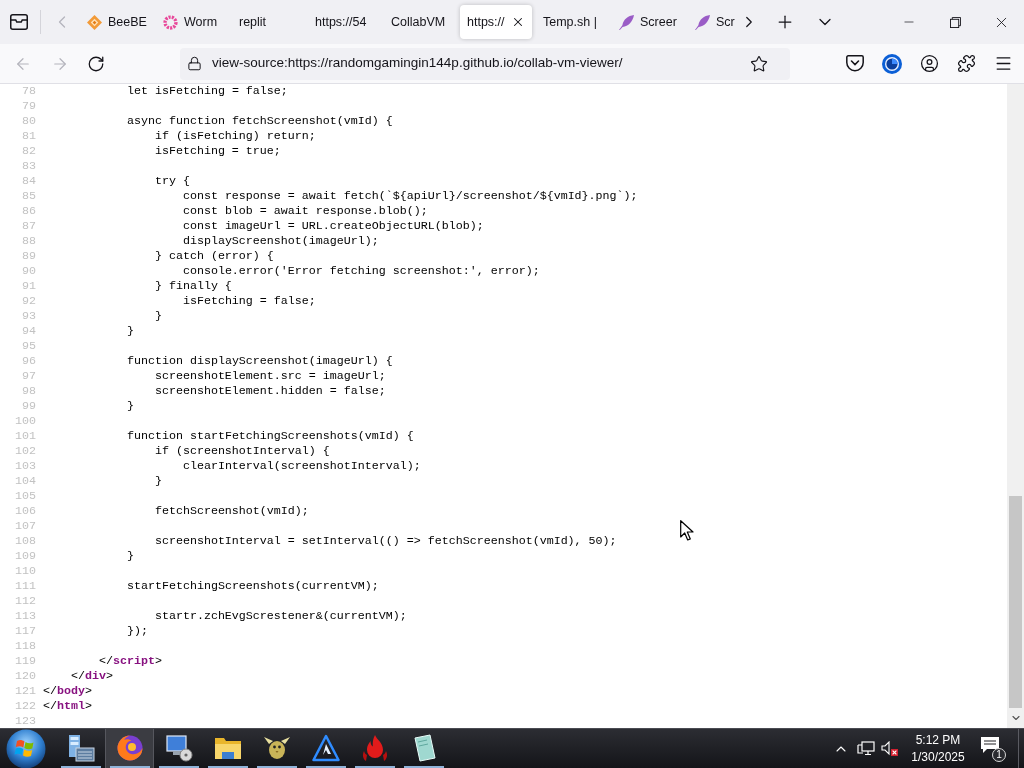 The height and width of the screenshot is (768, 1024). Describe the element at coordinates (270, 376) in the screenshot. I see `code-line: screenshotElement.src = imageUrl;` at that location.